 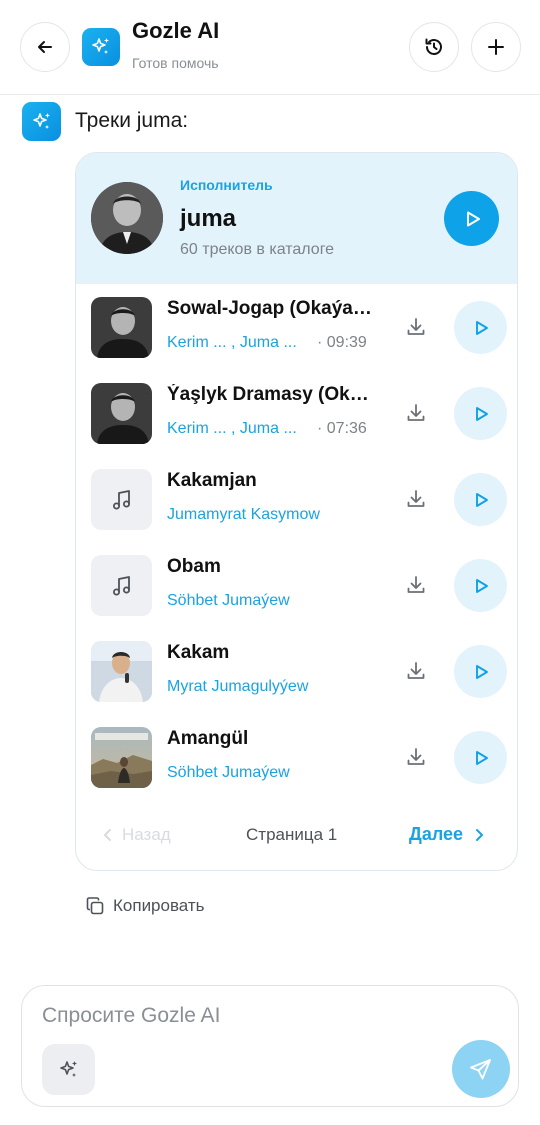 What do you see at coordinates (95, 906) in the screenshot?
I see `copy-icon` at bounding box center [95, 906].